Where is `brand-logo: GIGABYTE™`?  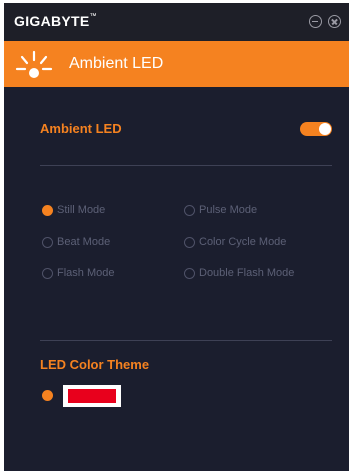
brand-logo: GIGABYTE™ is located at coordinates (55, 21).